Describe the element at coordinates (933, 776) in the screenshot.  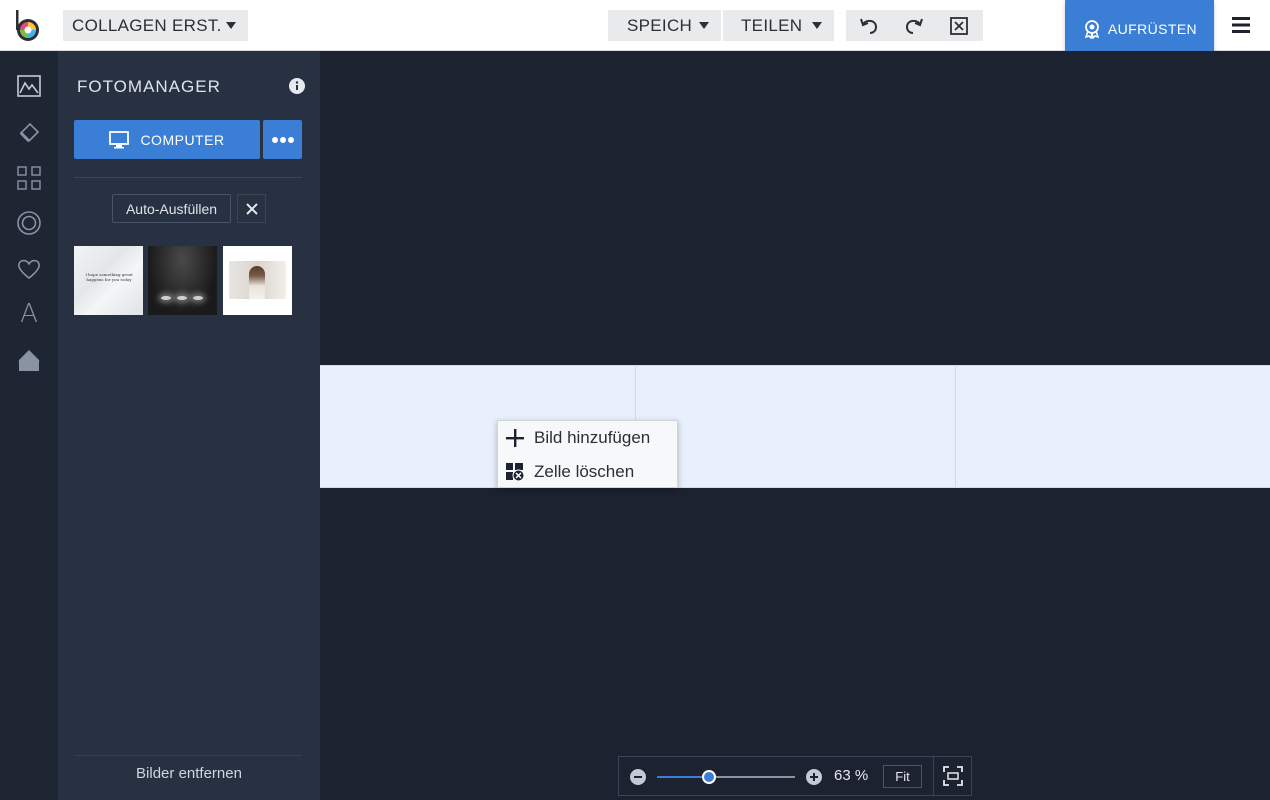
I see `divider` at that location.